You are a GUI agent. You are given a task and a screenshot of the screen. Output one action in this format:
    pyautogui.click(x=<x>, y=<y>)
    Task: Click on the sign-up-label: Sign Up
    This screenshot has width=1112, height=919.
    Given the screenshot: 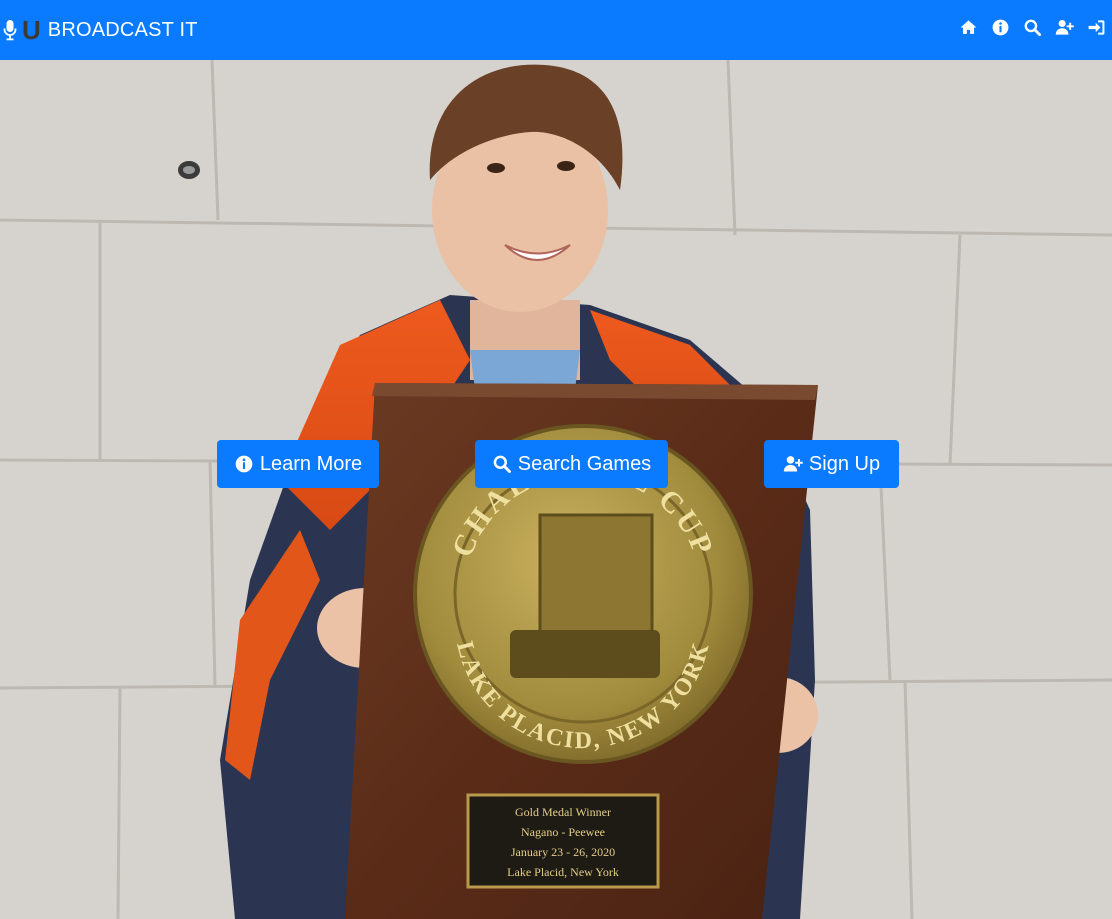 What is the action you would take?
    pyautogui.click(x=844, y=463)
    